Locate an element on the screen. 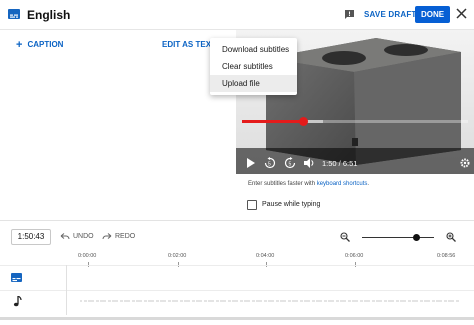 The height and width of the screenshot is (325, 474). undo-button: UNDO is located at coordinates (77, 236).